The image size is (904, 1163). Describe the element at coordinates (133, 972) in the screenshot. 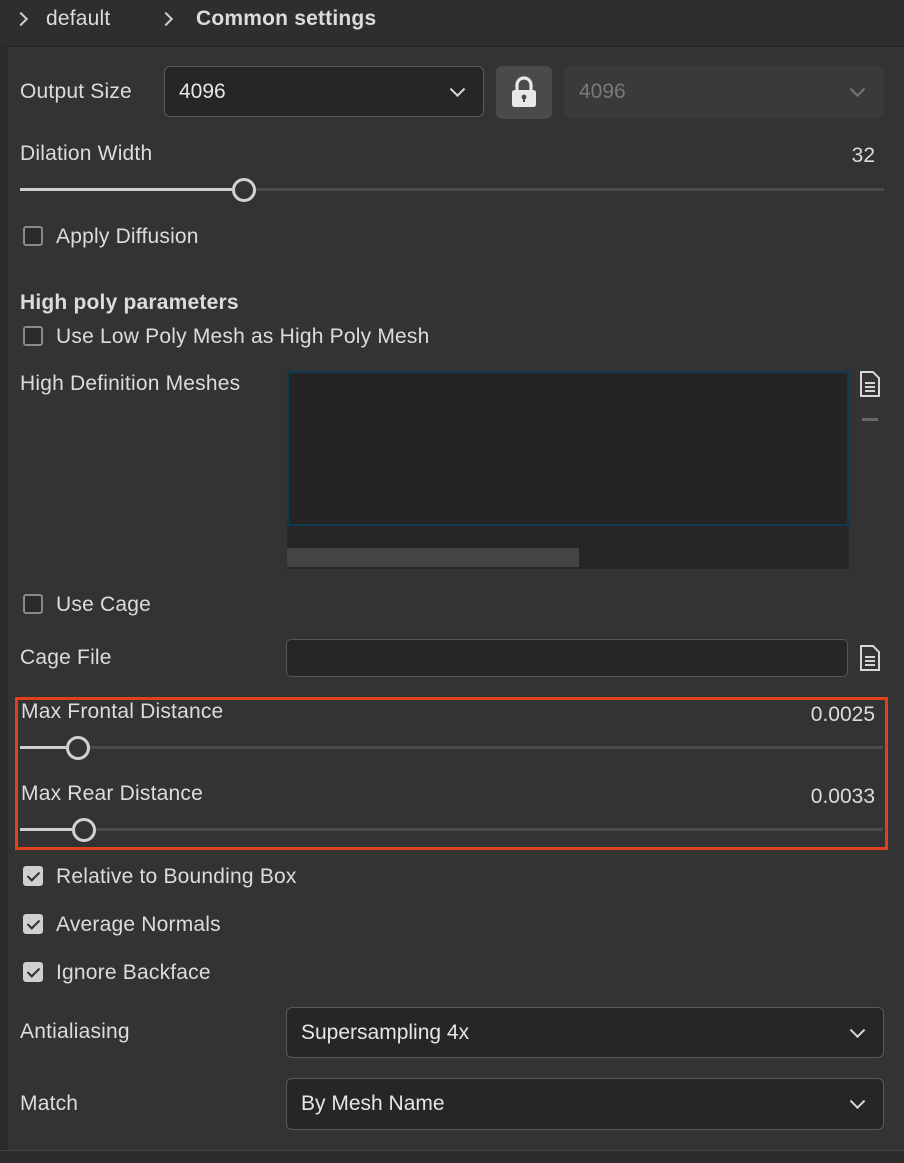

I see `ignore-backface-label: Ignore Backface` at that location.